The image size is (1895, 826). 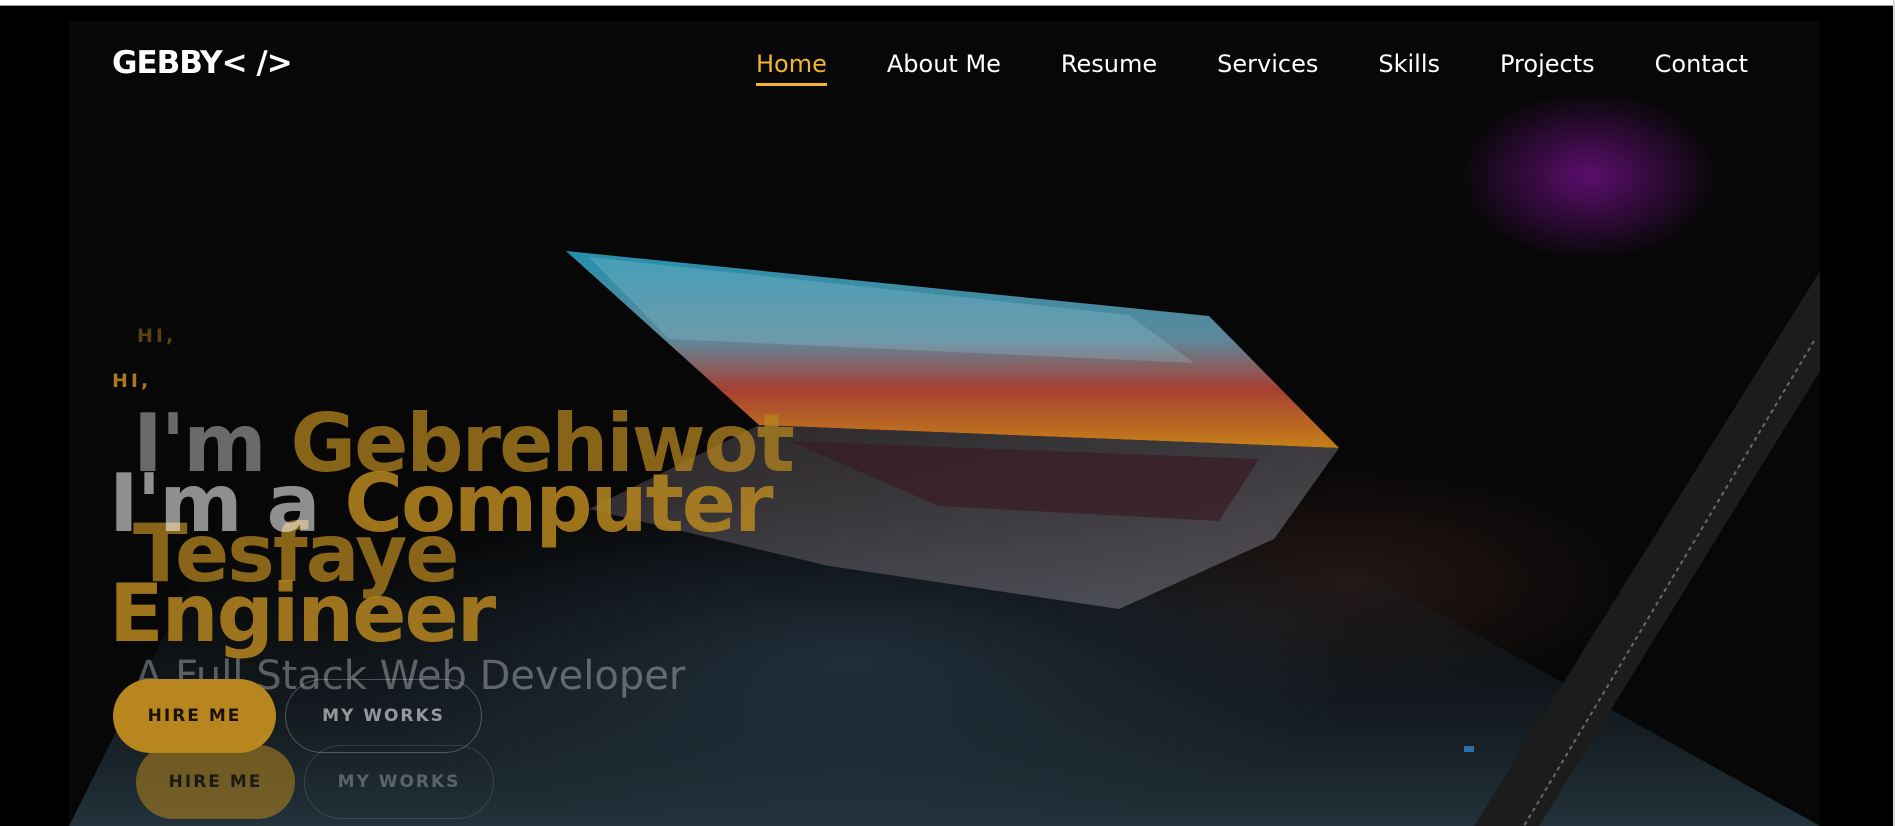 I want to click on nav-skills: Skills, so click(x=1409, y=68).